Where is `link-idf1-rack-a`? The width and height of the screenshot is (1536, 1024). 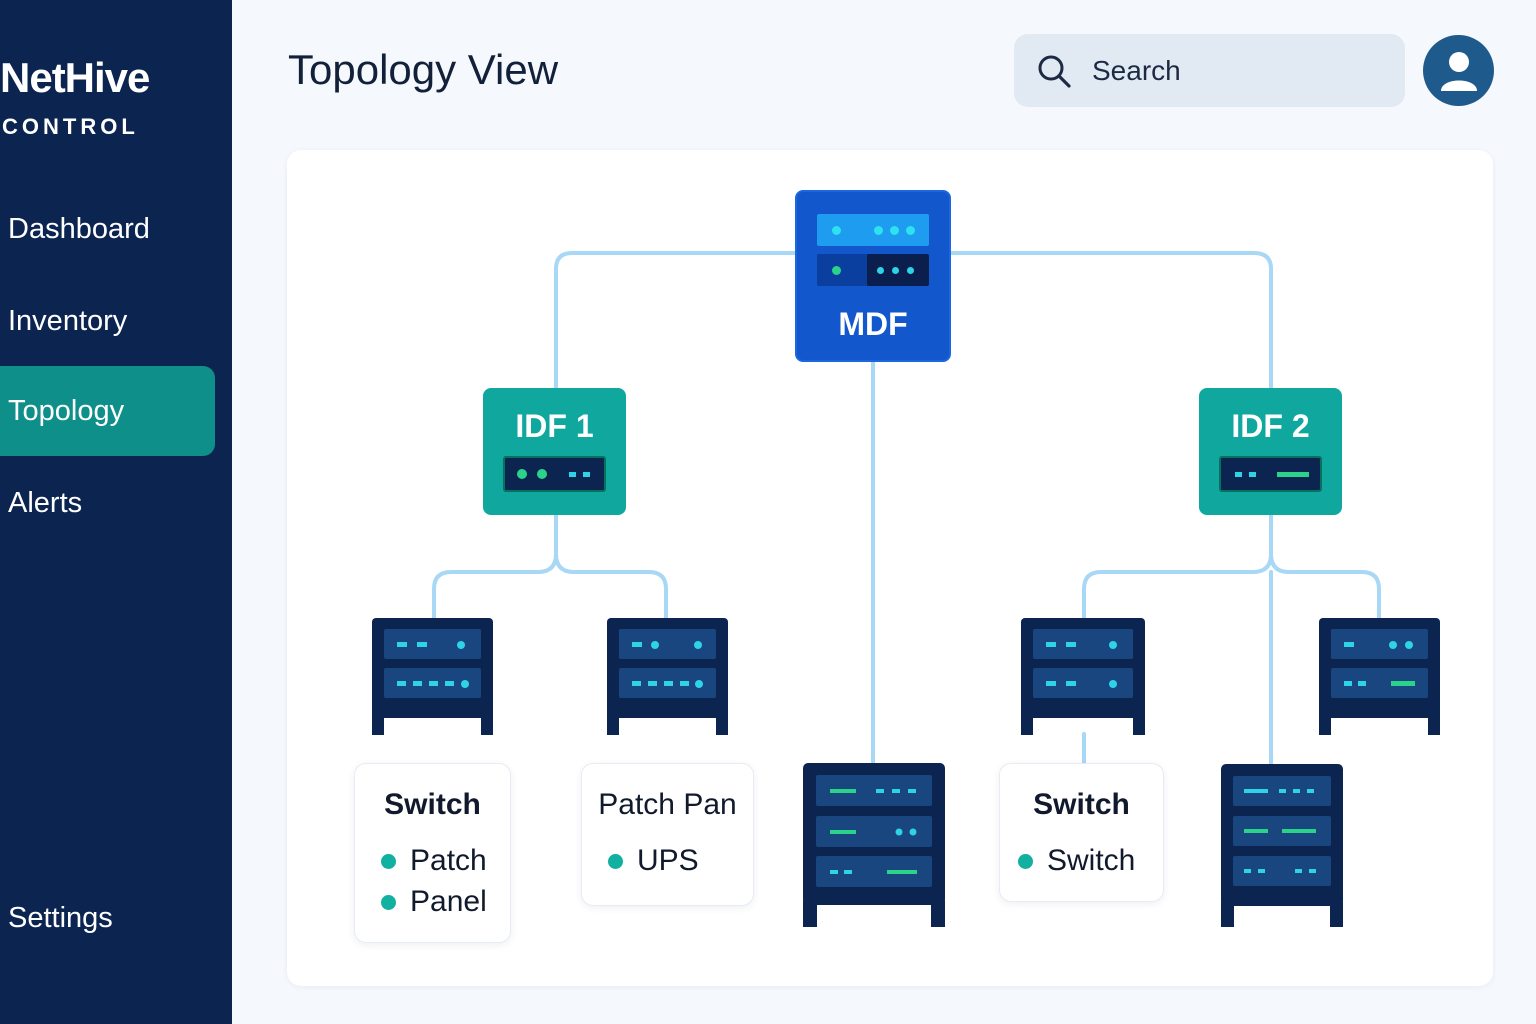 link-idf1-rack-a is located at coordinates (495, 566).